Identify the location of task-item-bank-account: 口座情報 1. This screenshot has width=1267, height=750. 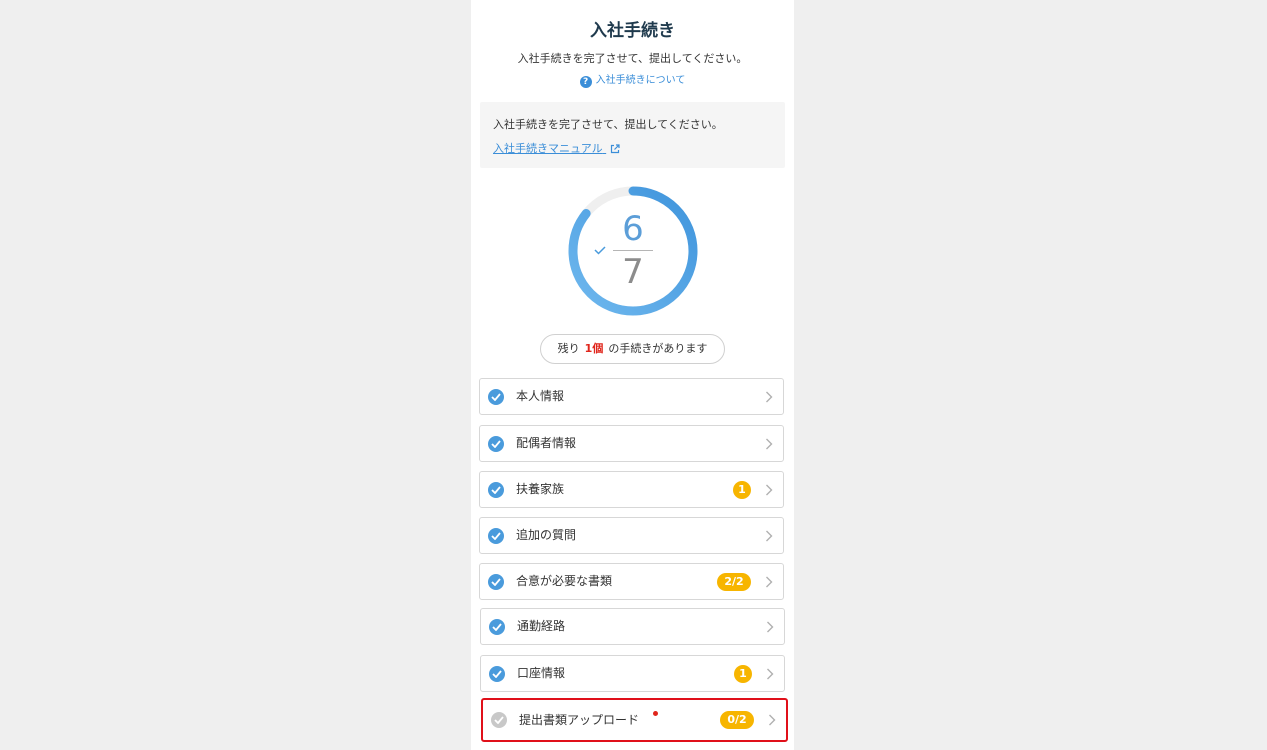
(632, 673).